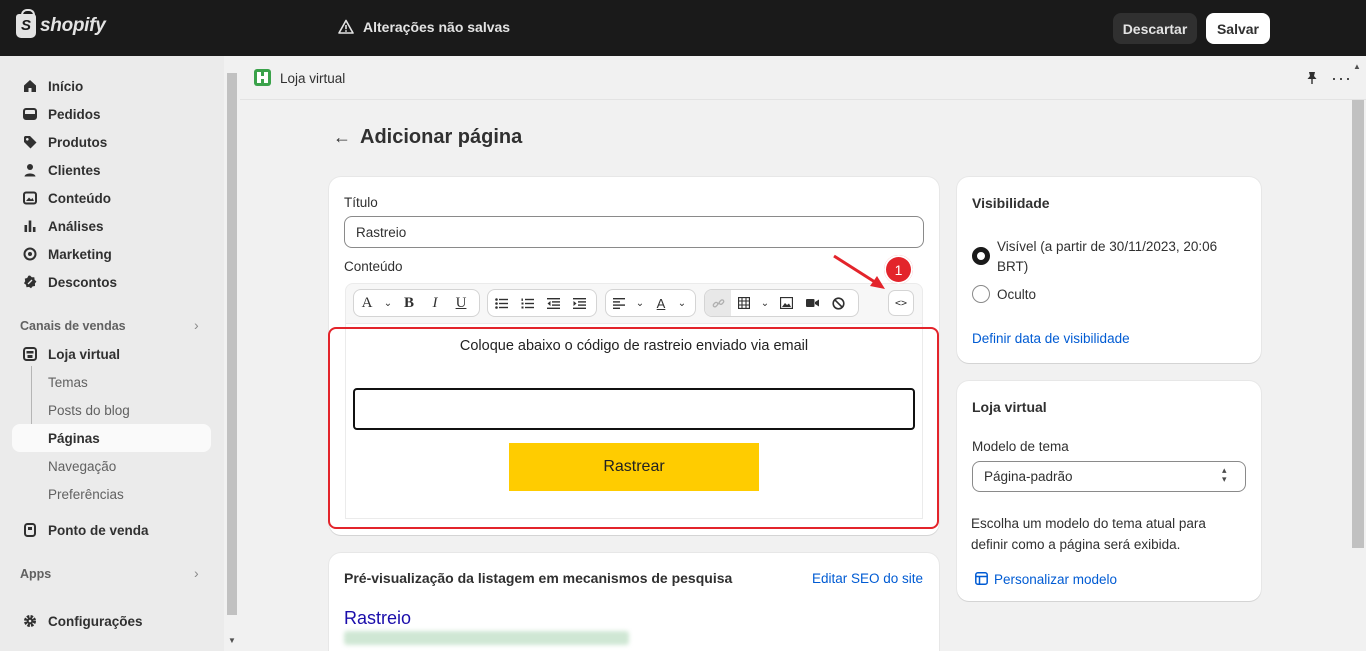  What do you see at coordinates (312, 78) in the screenshot?
I see `breadcrumb-store-name: Loja virtual` at bounding box center [312, 78].